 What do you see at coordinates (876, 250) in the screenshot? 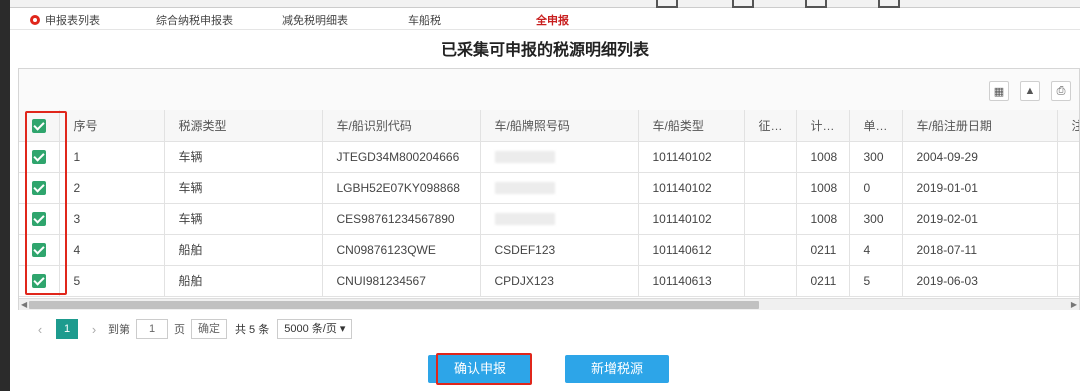
I see `cell-dan: 4` at bounding box center [876, 250].